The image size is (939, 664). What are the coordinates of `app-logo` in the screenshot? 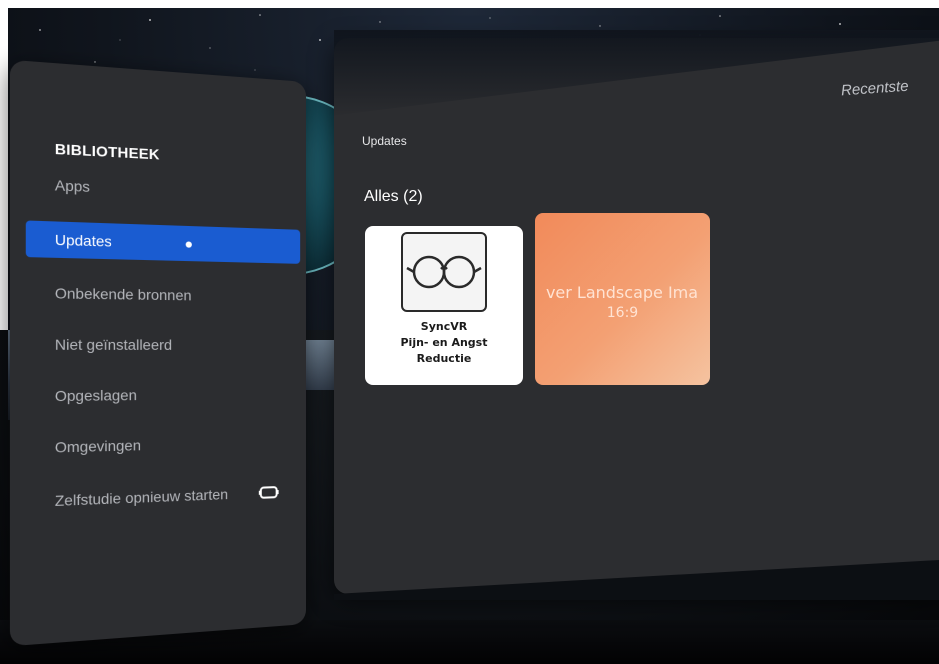 It's located at (444, 272).